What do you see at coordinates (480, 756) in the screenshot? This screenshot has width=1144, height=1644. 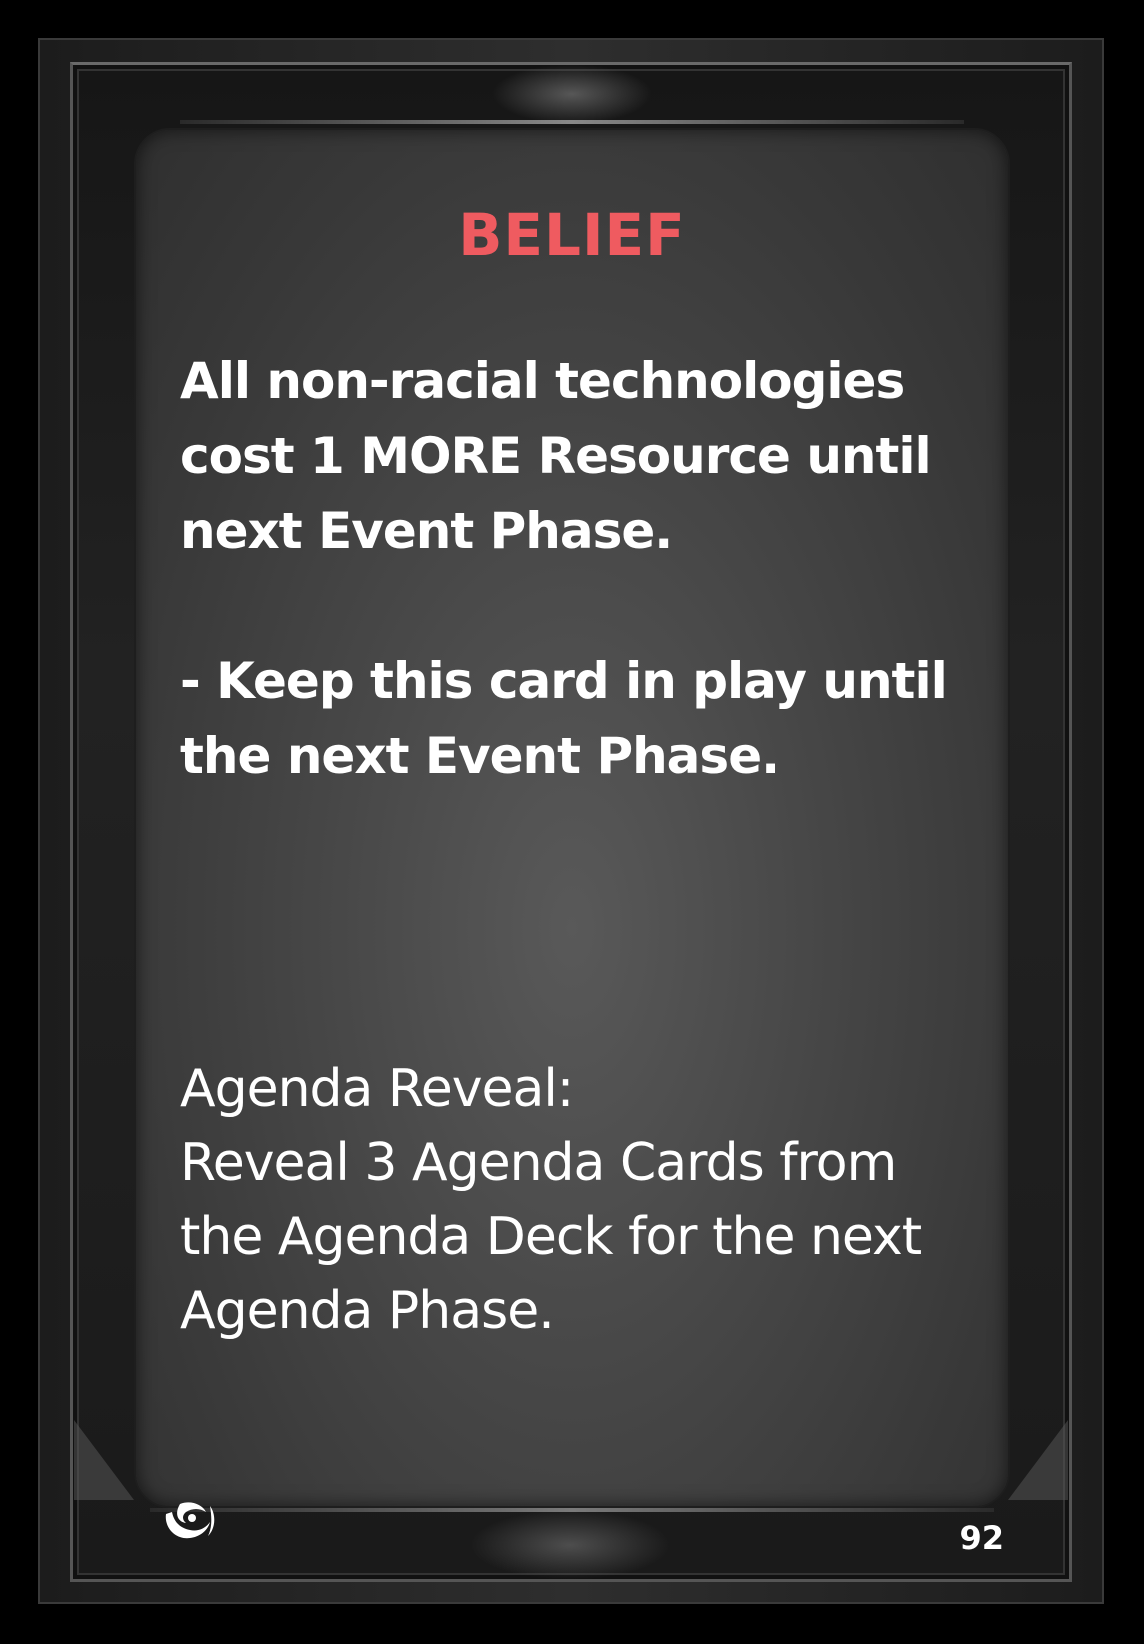 I see `keep-in-play-line: the next Event Phase.` at bounding box center [480, 756].